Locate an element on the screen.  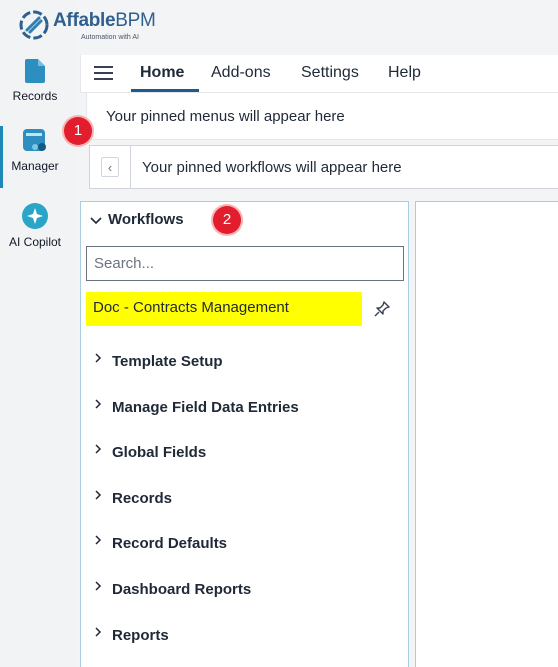
pinned-workflows-bar: ‹ Your pinned workflows will appear here is located at coordinates (323, 167).